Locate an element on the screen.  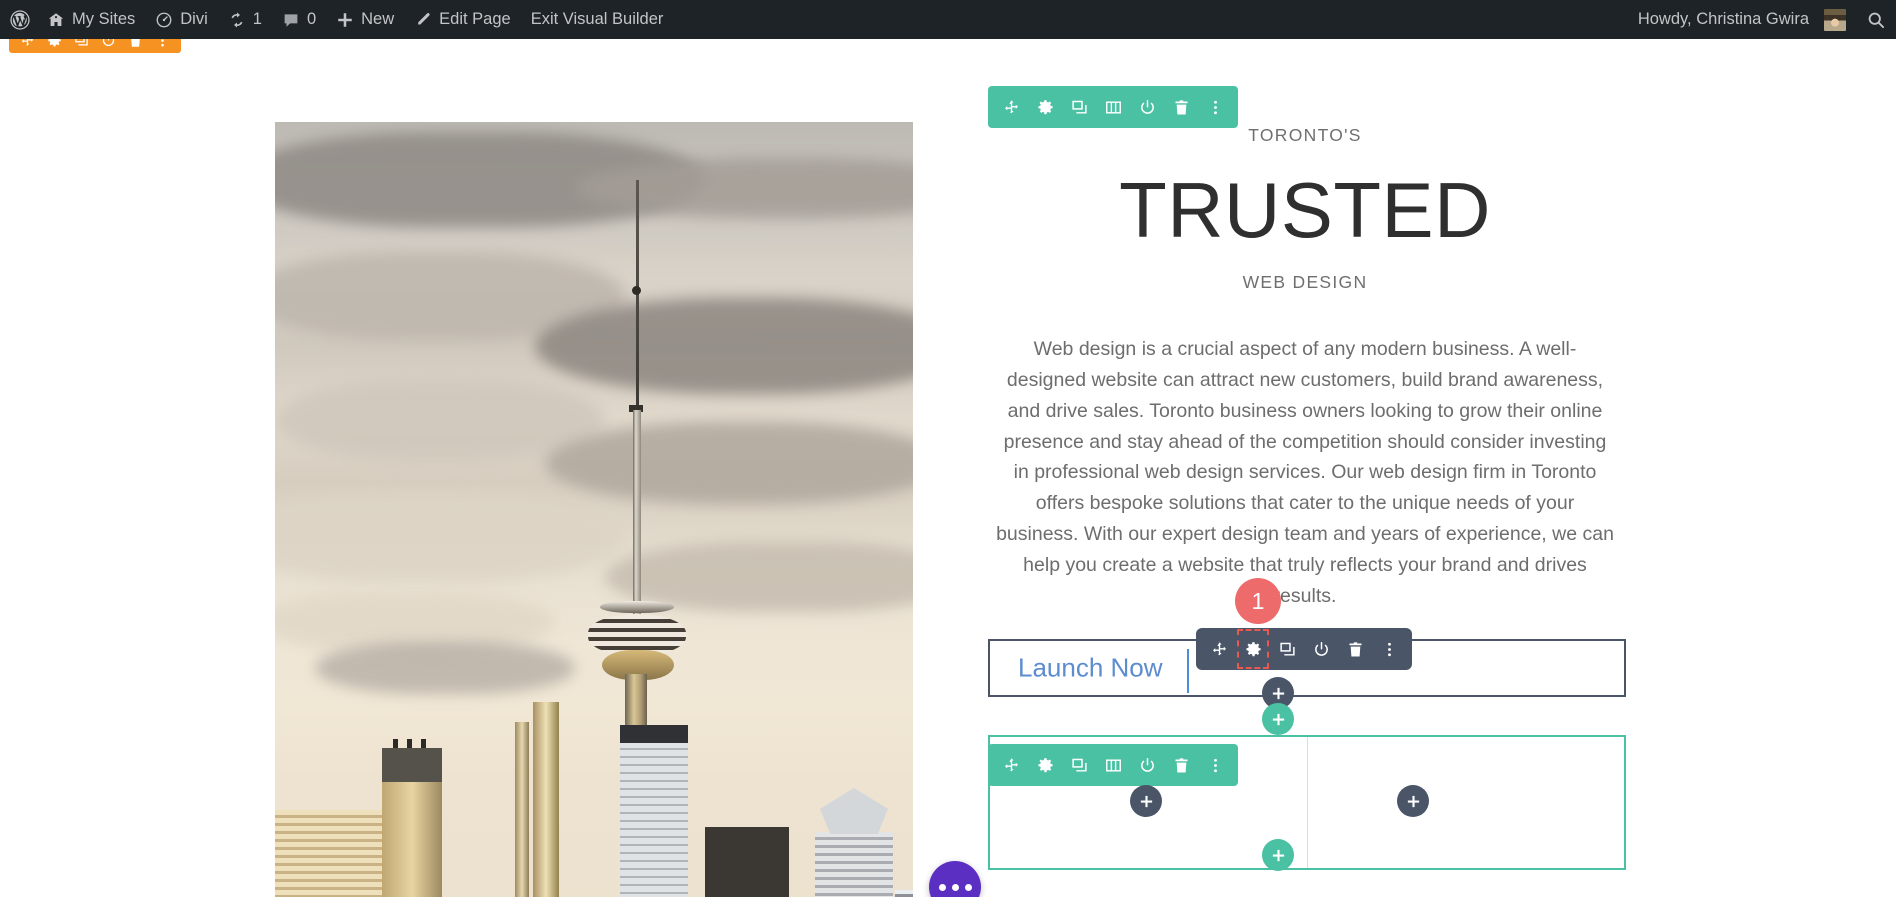
admin-bar-label-divi: Divi is located at coordinates (194, 19).